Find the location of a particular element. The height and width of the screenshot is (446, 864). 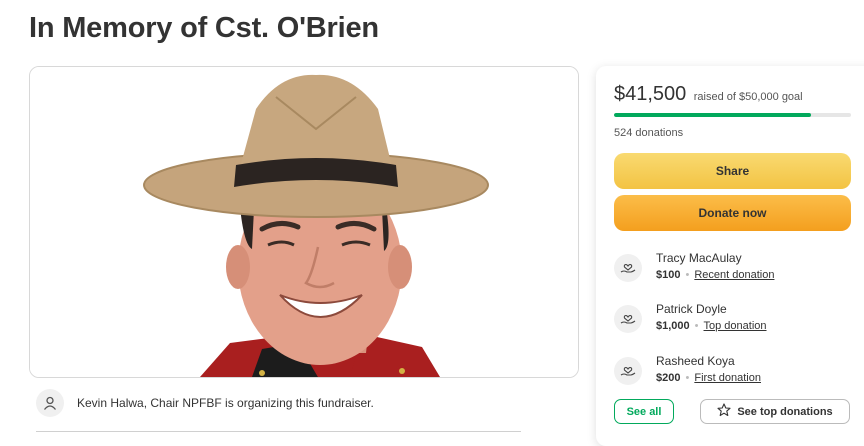

donate-button: Donate now is located at coordinates (732, 213).